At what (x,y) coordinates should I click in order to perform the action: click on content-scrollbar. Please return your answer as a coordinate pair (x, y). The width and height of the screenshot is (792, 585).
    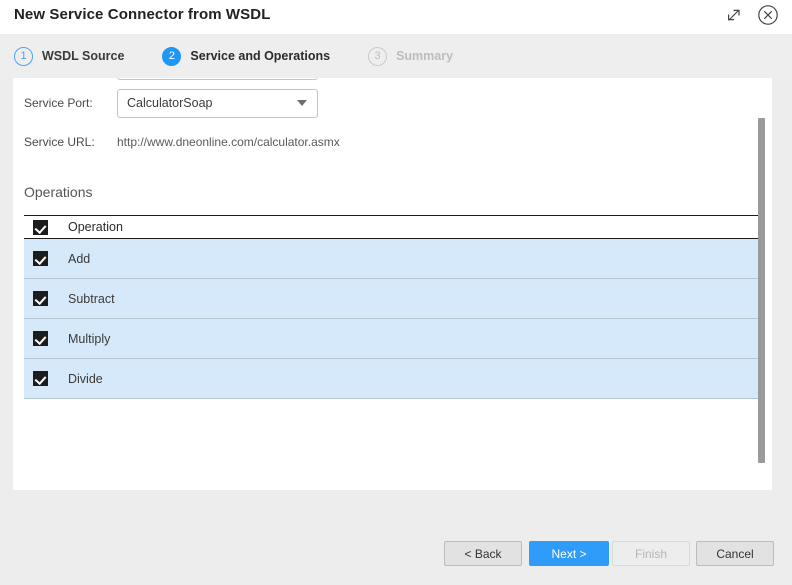
    Looking at the image, I should click on (762, 284).